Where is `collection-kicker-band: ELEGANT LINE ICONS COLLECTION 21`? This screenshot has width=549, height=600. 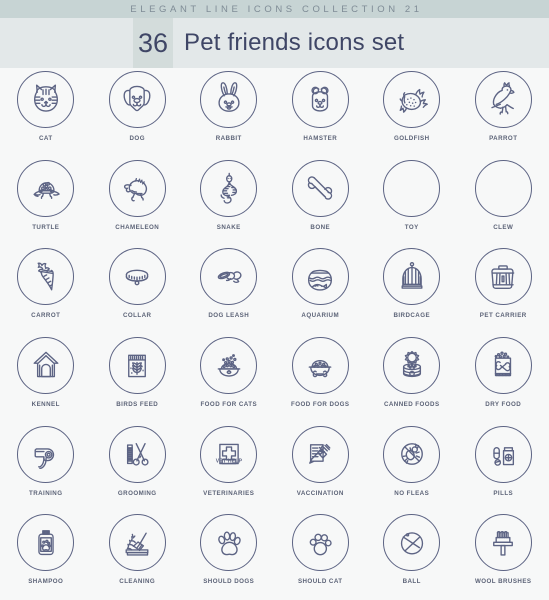
collection-kicker-band: ELEGANT LINE ICONS COLLECTION 21 is located at coordinates (274, 9).